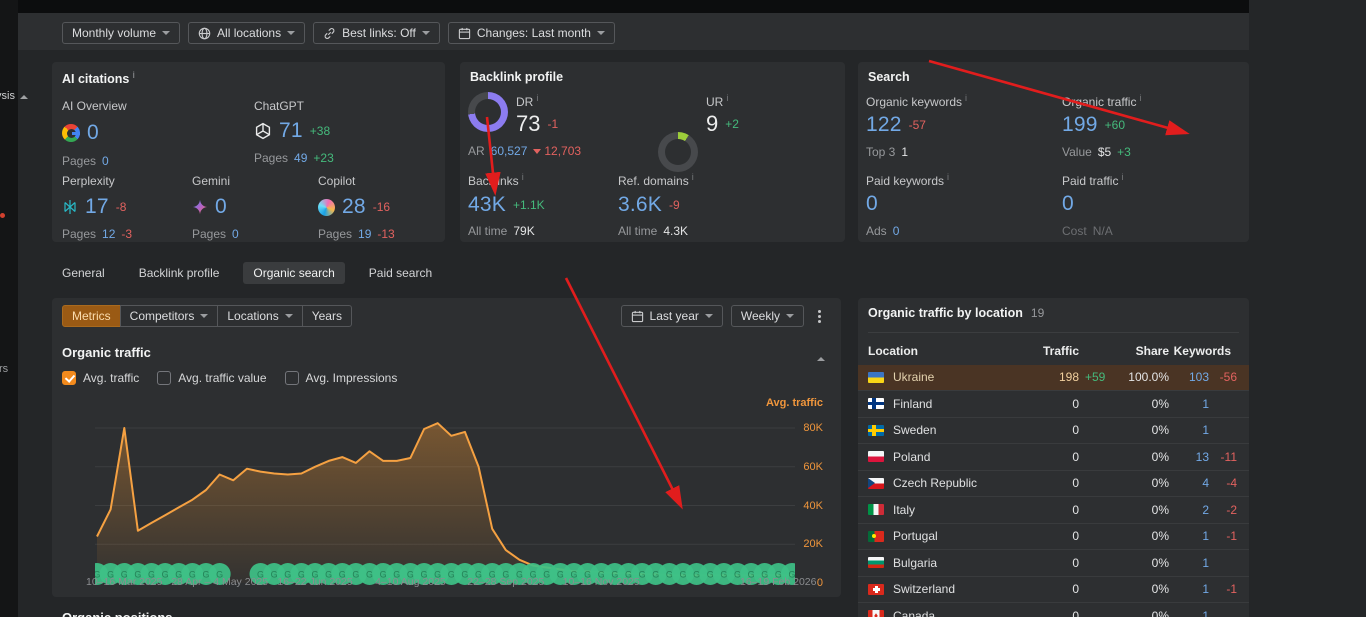  What do you see at coordinates (1075, 612) in the screenshot?
I see `traffic-value: 0` at bounding box center [1075, 612].